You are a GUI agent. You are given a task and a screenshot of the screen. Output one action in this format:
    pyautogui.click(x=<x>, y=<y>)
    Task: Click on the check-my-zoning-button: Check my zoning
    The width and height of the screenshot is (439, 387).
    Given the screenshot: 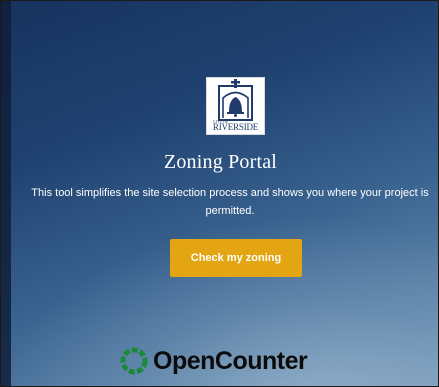 What is the action you would take?
    pyautogui.click(x=236, y=258)
    